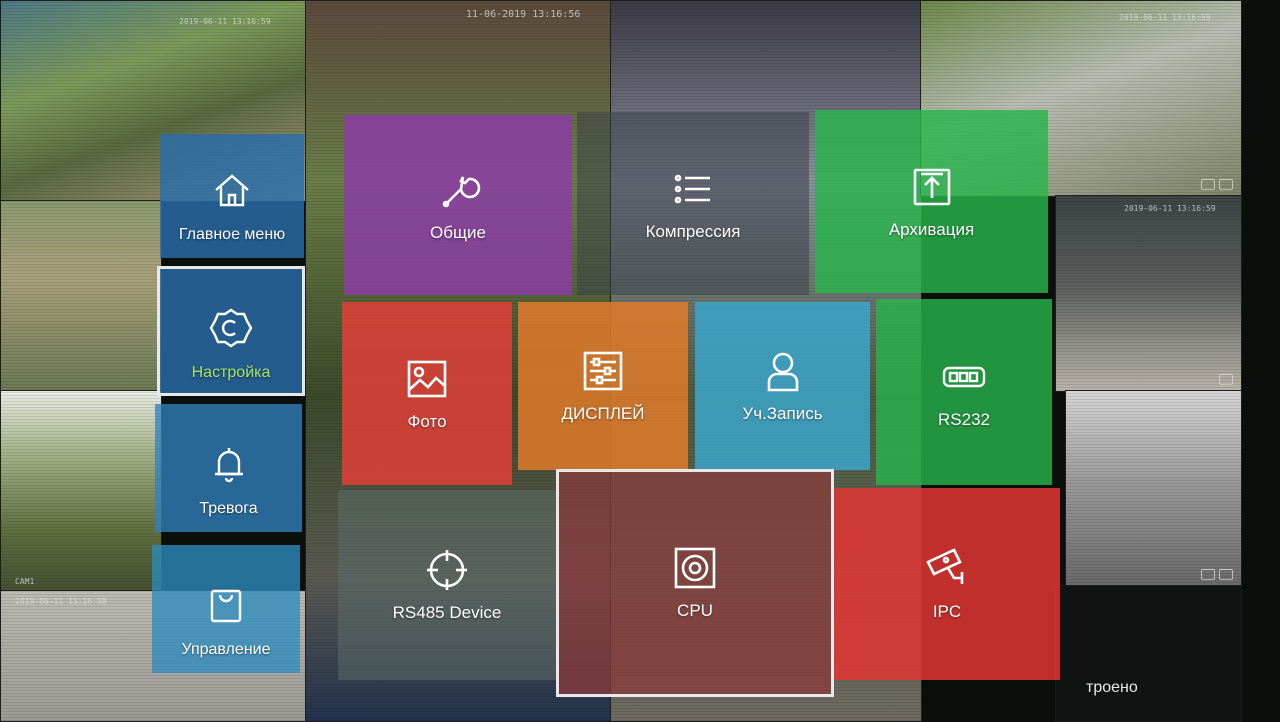 This screenshot has width=1280, height=722. What do you see at coordinates (964, 419) in the screenshot?
I see `tile-label: RS232` at bounding box center [964, 419].